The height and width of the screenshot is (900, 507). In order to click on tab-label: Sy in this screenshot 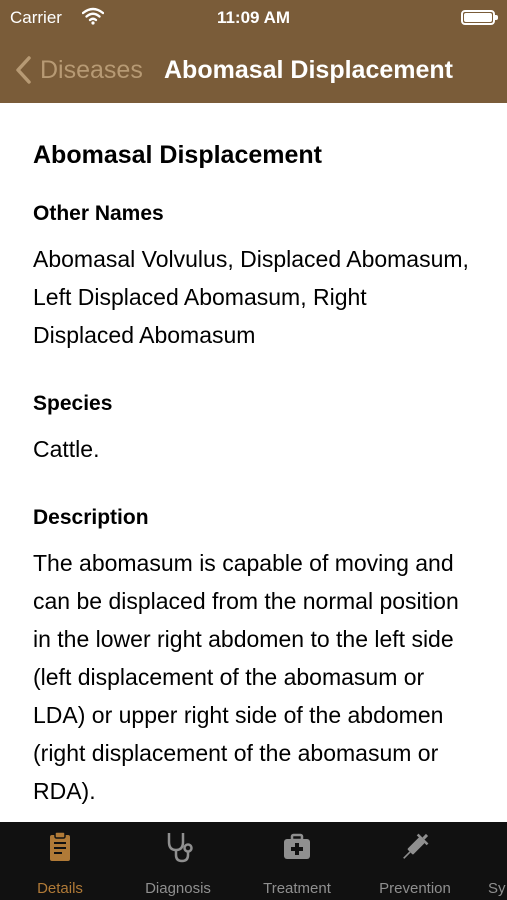, I will do `click(497, 888)`.